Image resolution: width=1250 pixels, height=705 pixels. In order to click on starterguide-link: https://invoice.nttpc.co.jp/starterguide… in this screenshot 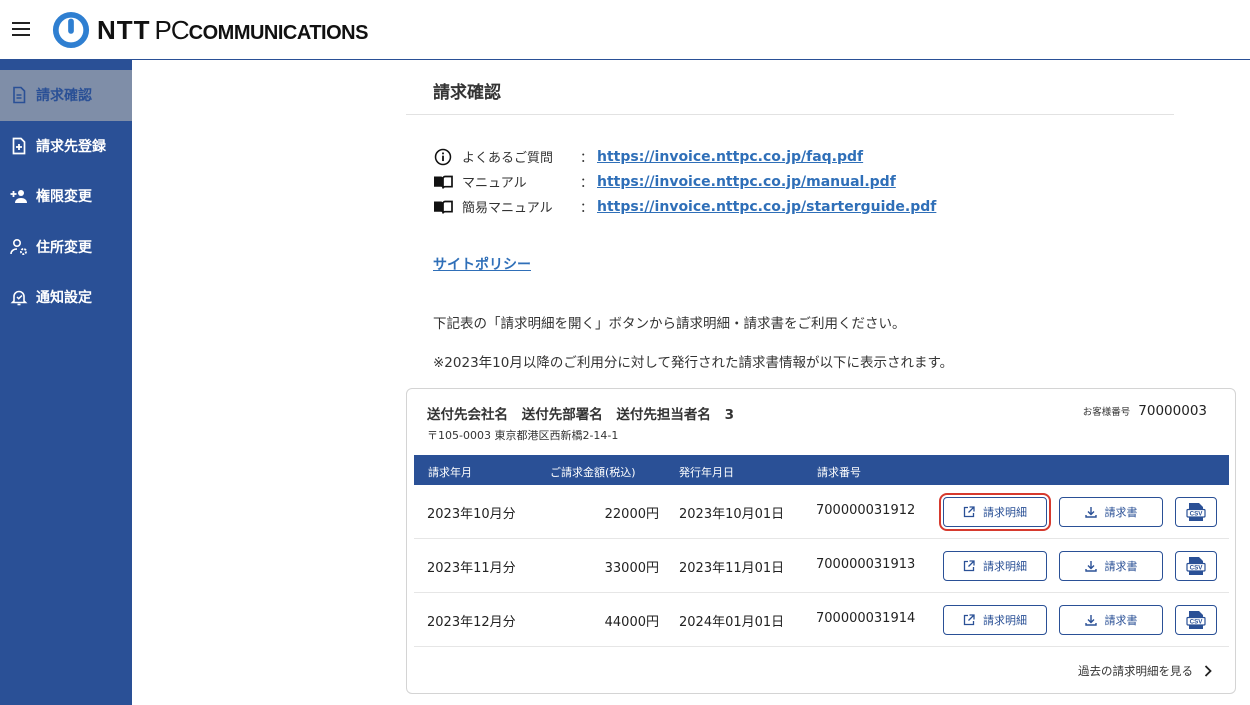, I will do `click(766, 207)`.